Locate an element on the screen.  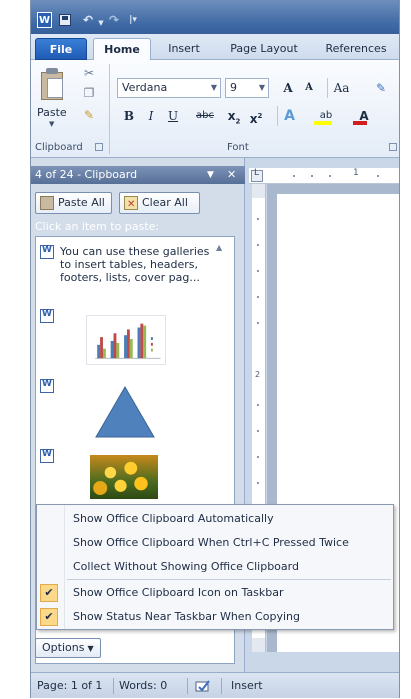
font-launcher-icon is located at coordinates (393, 147).